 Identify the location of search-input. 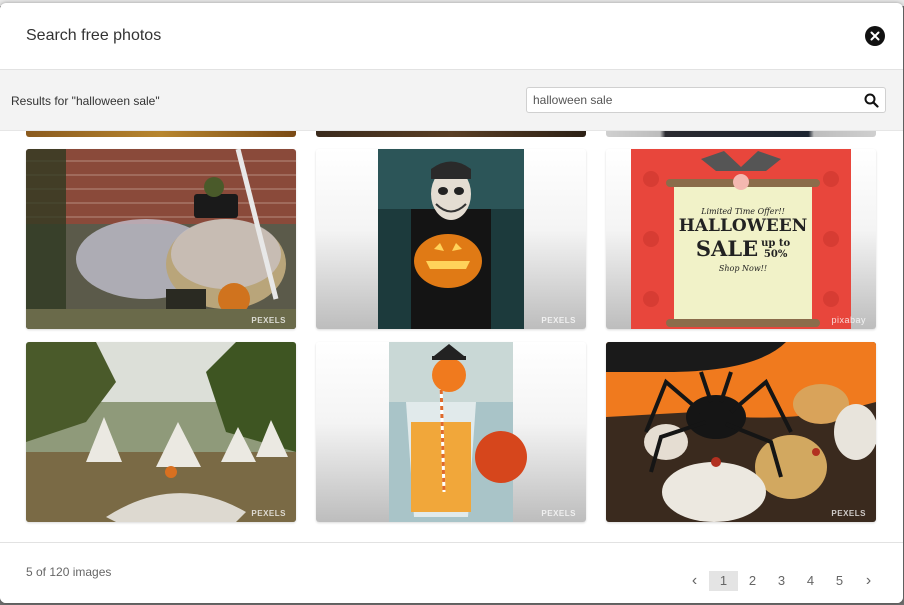
(698, 100).